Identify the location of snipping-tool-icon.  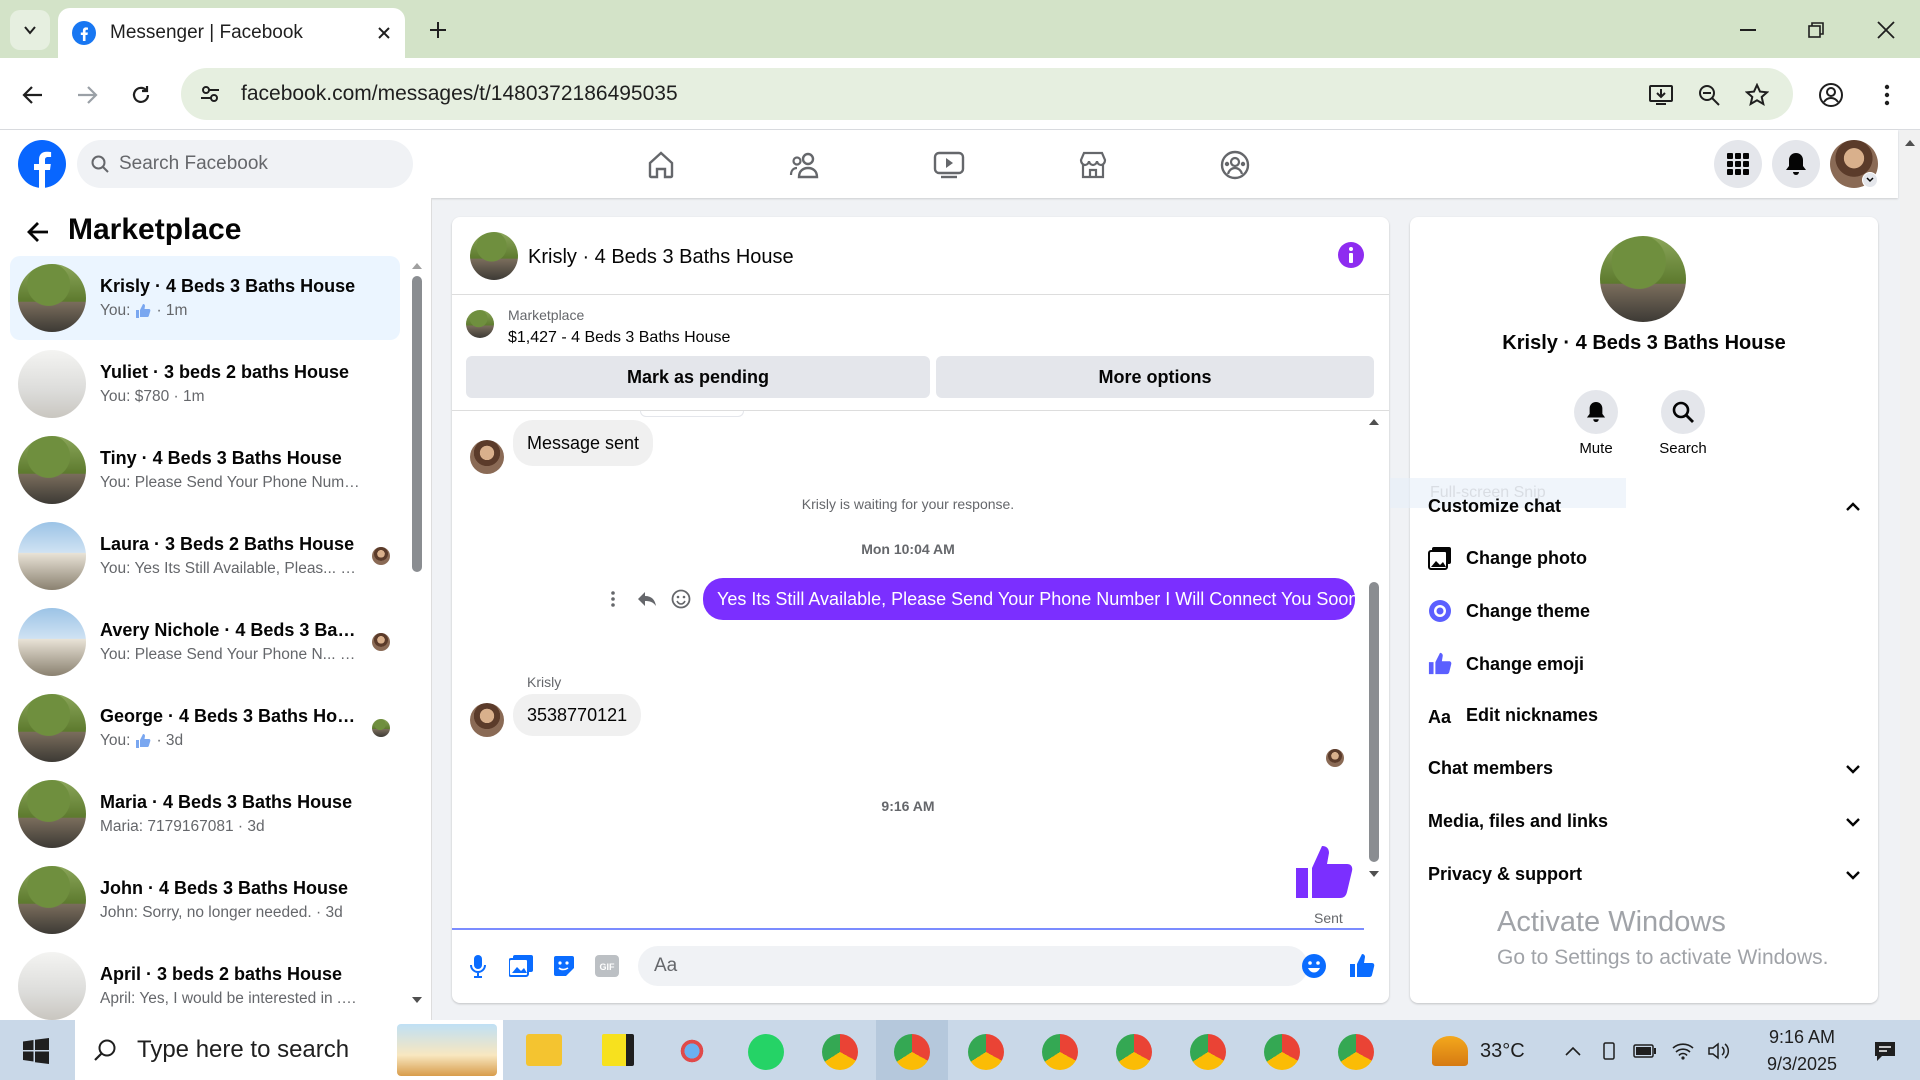
(692, 1051).